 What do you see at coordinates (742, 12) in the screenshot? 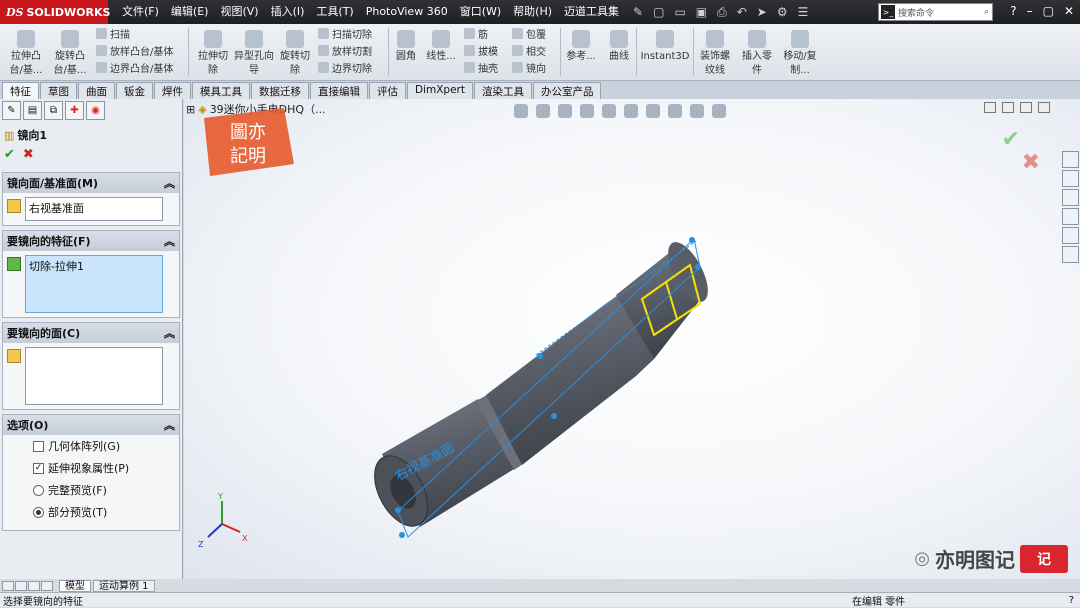
I see `undo-icon: ↶` at bounding box center [742, 12].